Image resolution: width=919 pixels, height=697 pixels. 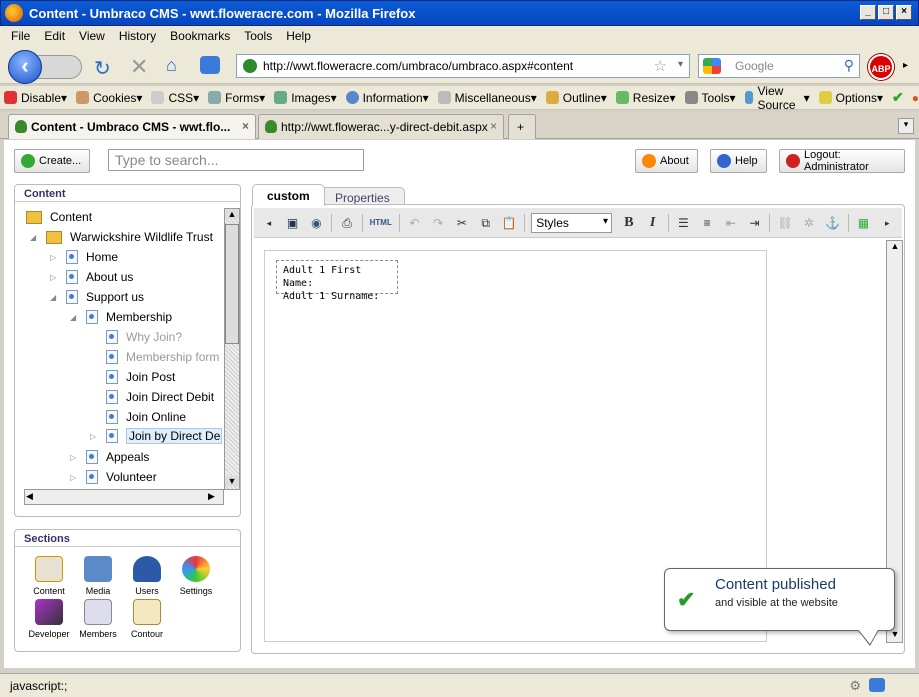 What do you see at coordinates (298, 36) in the screenshot?
I see `menu-help: Help` at bounding box center [298, 36].